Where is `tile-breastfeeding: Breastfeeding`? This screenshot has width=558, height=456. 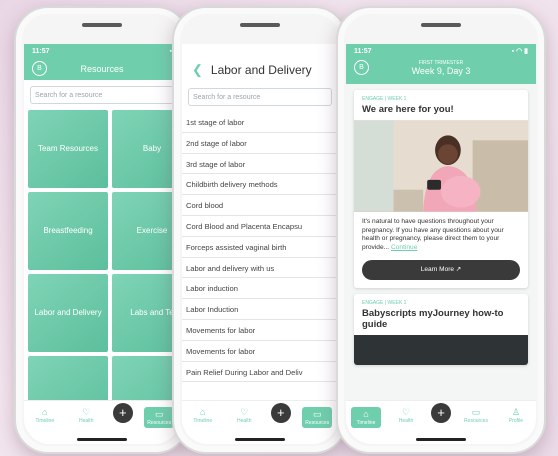
tile-breastfeeding: Breastfeeding is located at coordinates (68, 231).